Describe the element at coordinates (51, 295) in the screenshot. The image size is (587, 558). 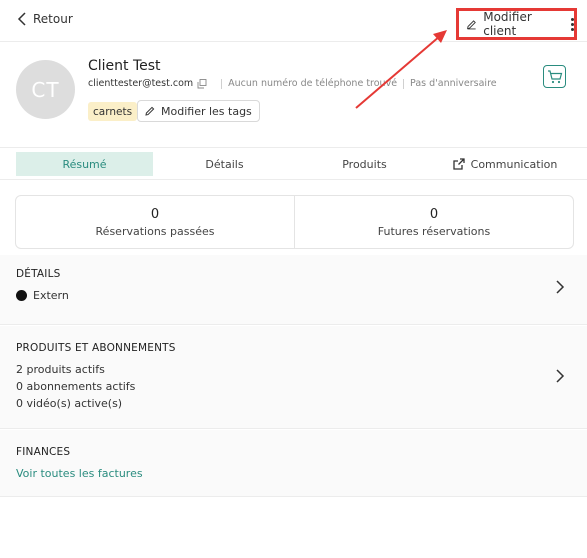
I see `status-label: Extern` at that location.